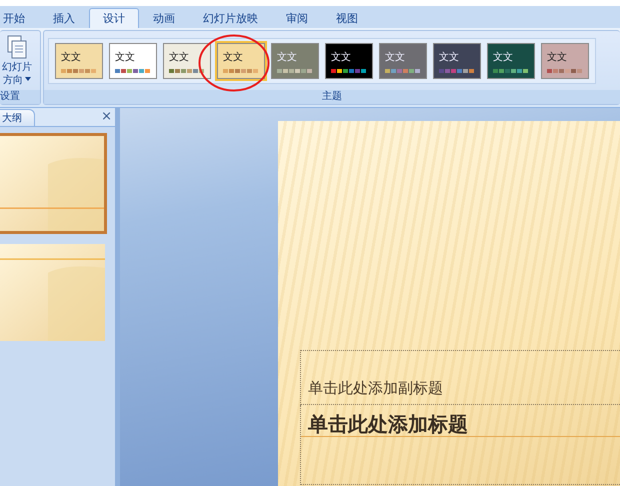  Describe the element at coordinates (347, 18) in the screenshot. I see `ribbon-tab: 视图` at that location.